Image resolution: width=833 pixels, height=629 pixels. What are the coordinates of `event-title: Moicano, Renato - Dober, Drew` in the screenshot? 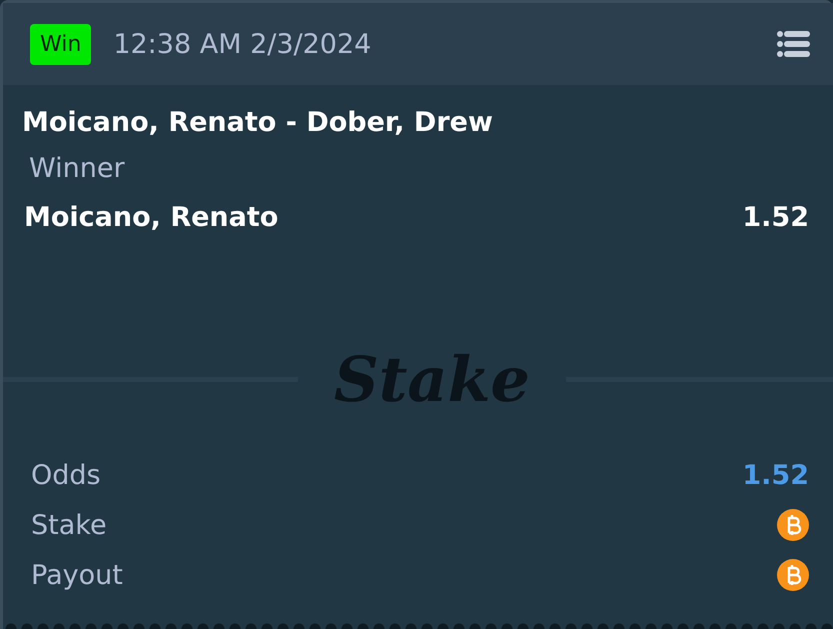 It's located at (258, 123).